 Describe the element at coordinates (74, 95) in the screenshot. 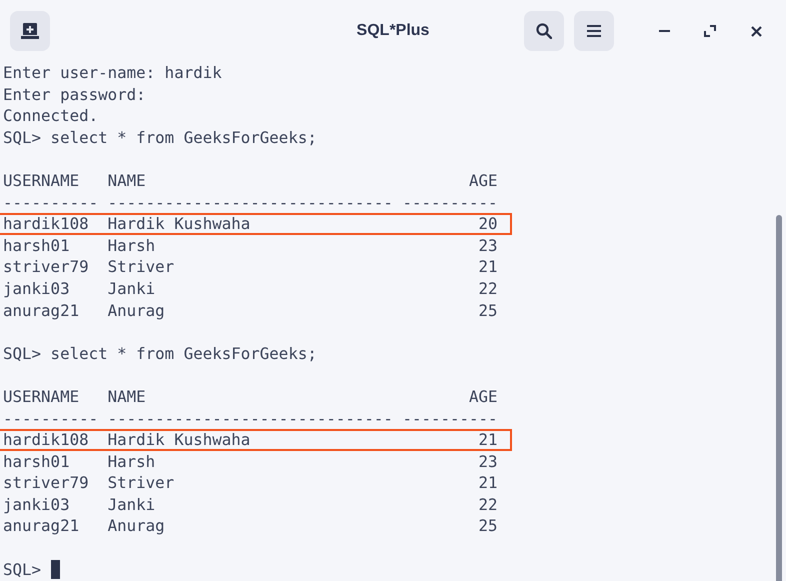

I see `terminal-line: Enter password:` at that location.